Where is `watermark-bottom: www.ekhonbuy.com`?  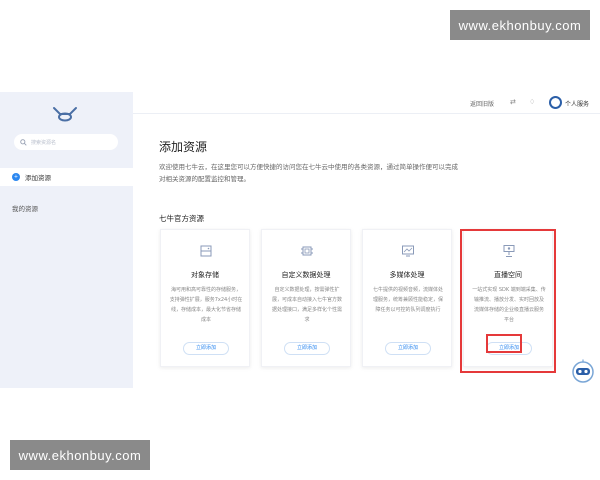
watermark-bottom: www.ekhonbuy.com is located at coordinates (80, 455).